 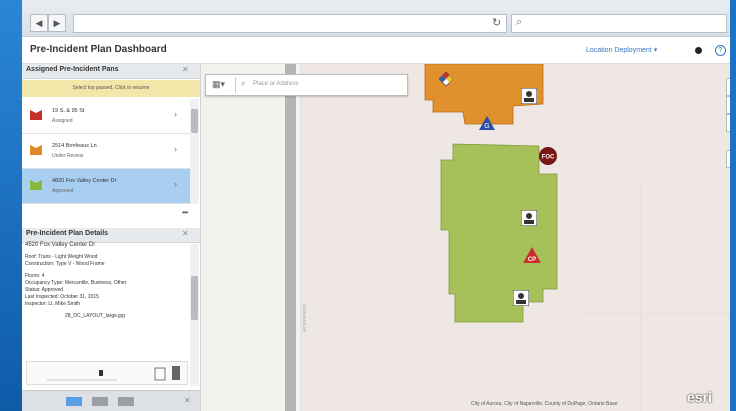 I want to click on green-flag-icon, so click(x=36, y=185).